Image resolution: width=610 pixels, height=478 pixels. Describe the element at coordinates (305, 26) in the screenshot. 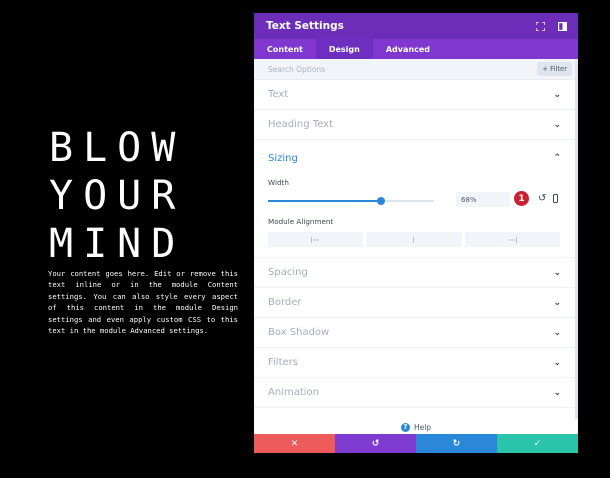

I see `modal-title: Text Settings` at that location.